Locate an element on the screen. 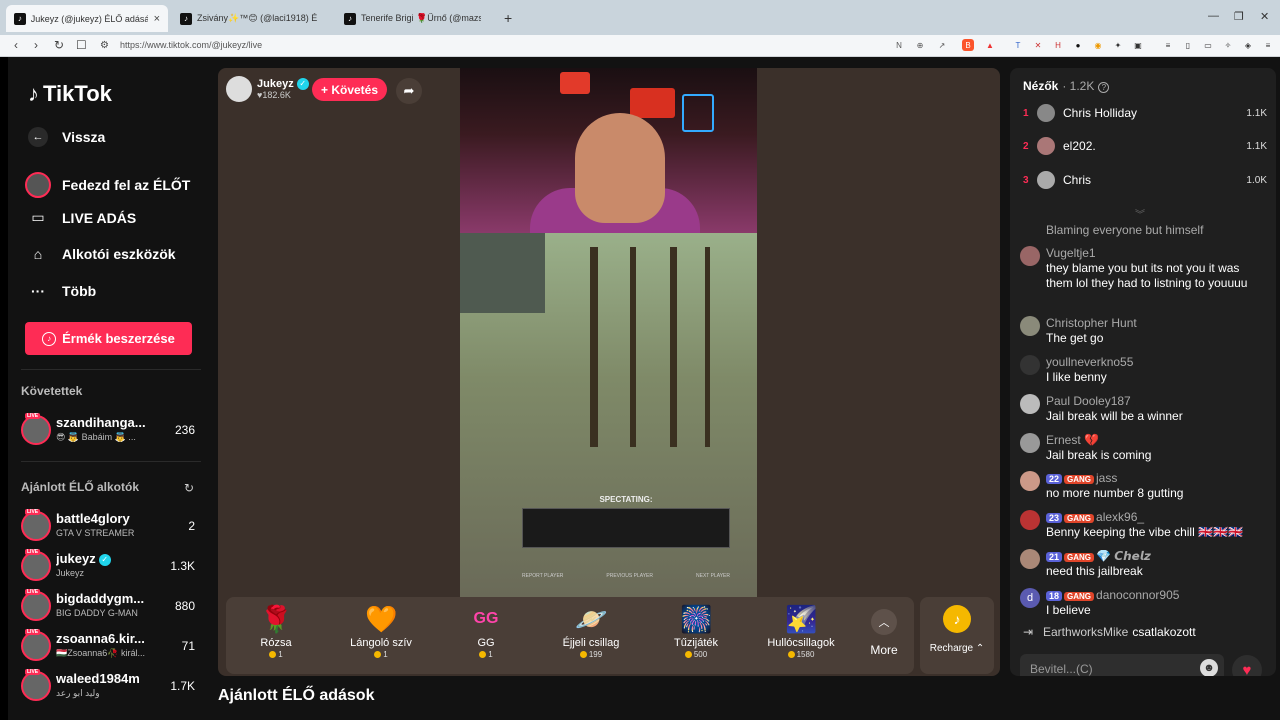 The width and height of the screenshot is (1280, 720). translate-icon: T is located at coordinates (1018, 45).